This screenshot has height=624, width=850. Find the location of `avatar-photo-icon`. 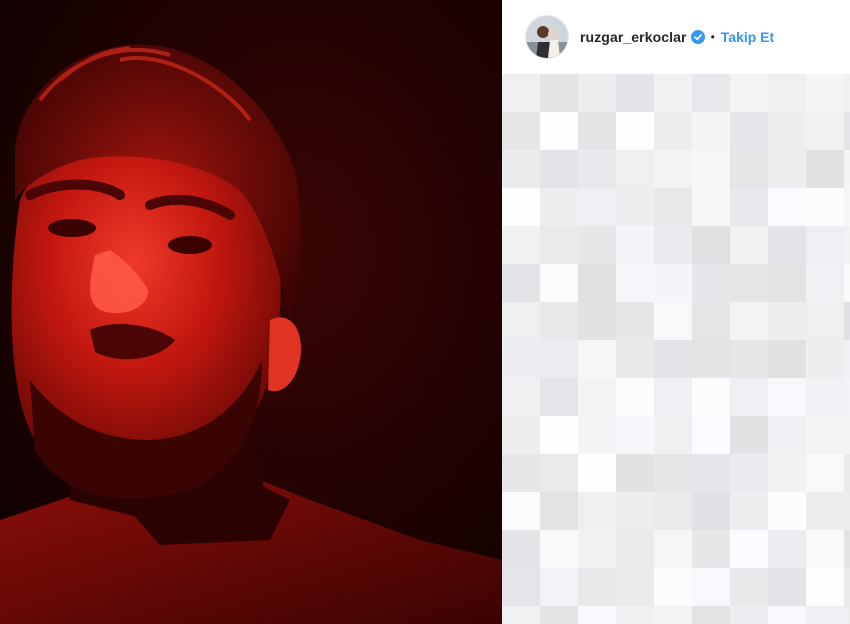

avatar-photo-icon is located at coordinates (547, 37).